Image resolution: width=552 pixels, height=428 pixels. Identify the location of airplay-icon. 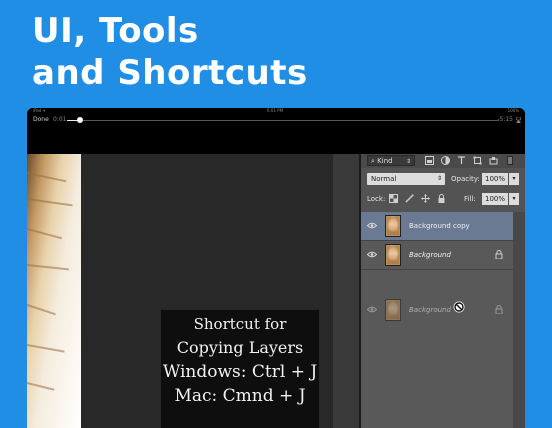
(518, 120).